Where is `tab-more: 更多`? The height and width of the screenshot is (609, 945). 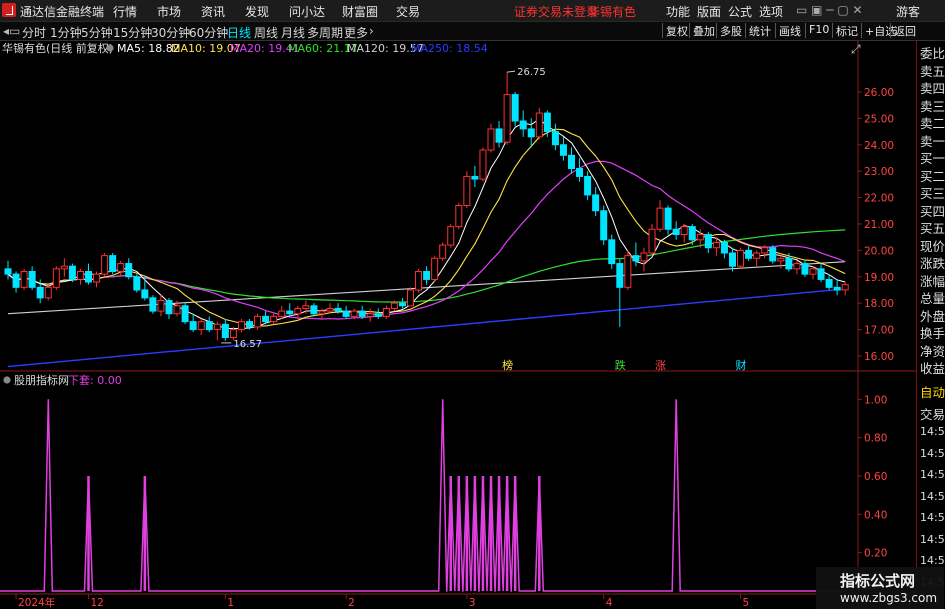
tab-more: 更多 is located at coordinates (356, 32).